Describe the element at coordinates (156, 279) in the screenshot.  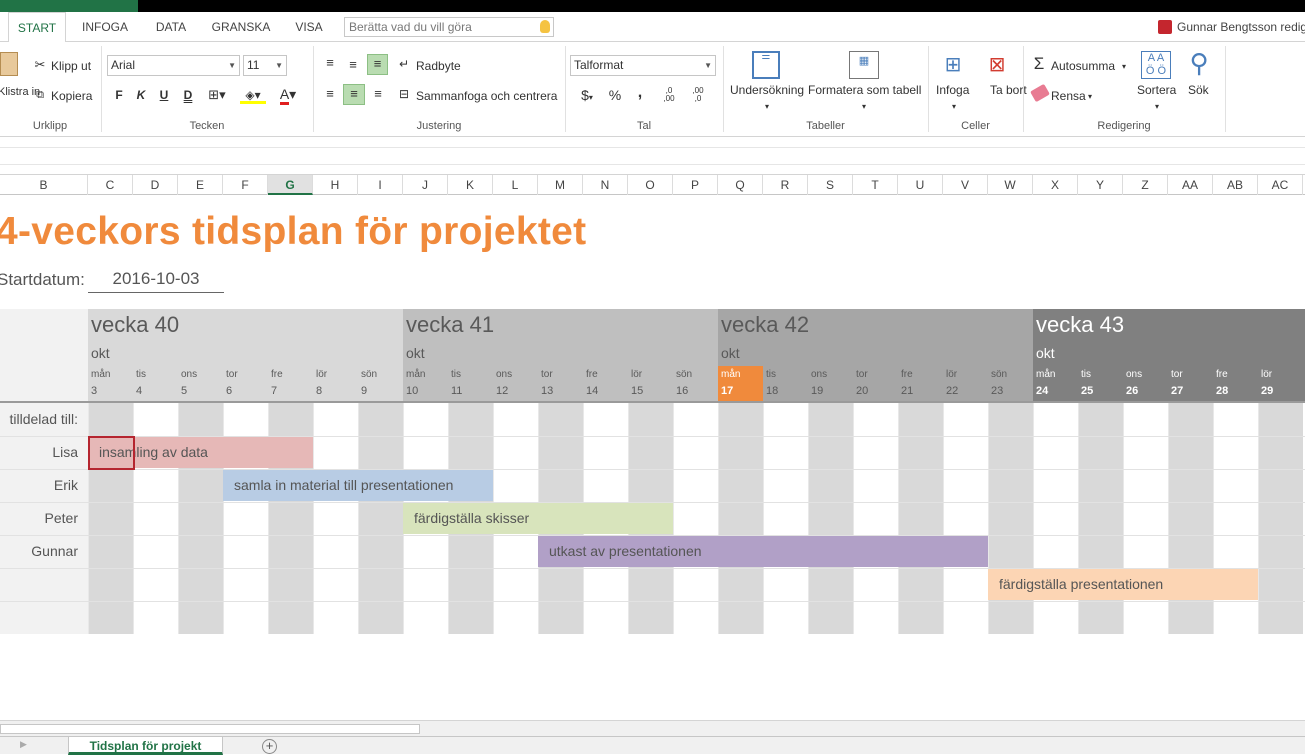
I see `start-date-value: 2016-10-03` at that location.